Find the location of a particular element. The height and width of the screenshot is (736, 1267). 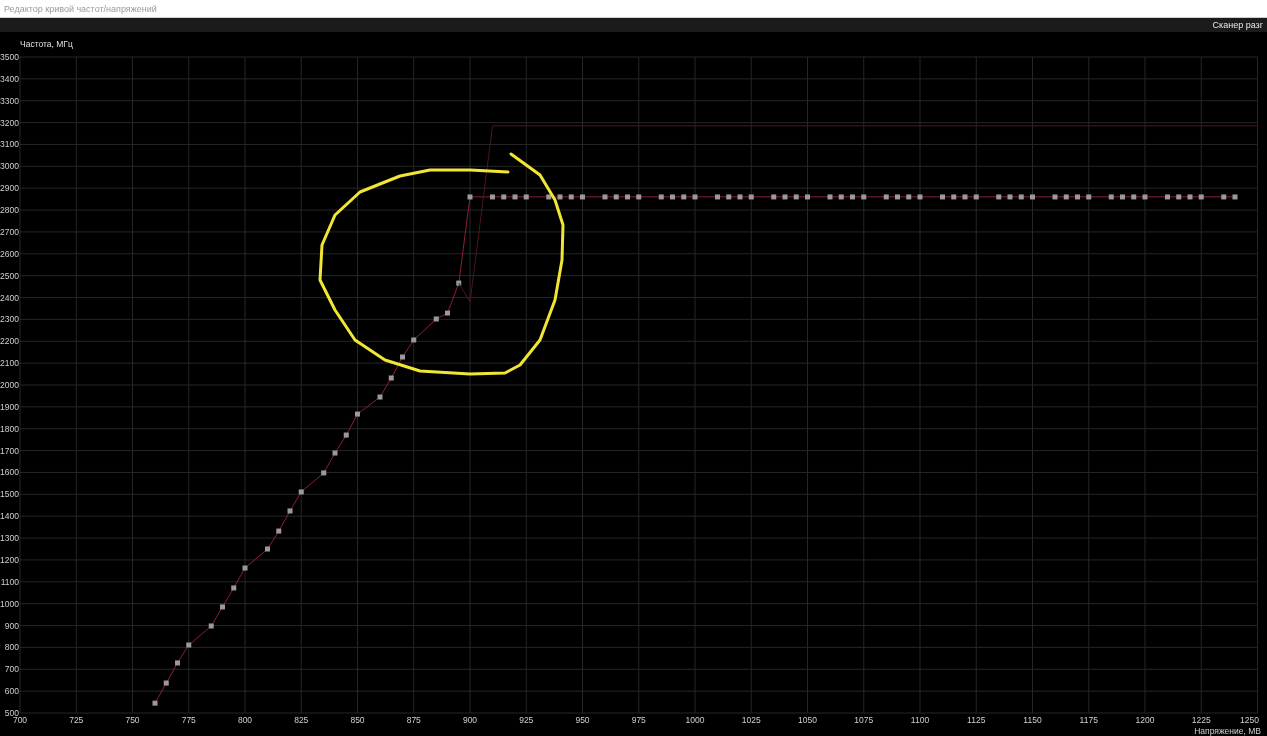

y-tick-label: 600 is located at coordinates (11, 691).